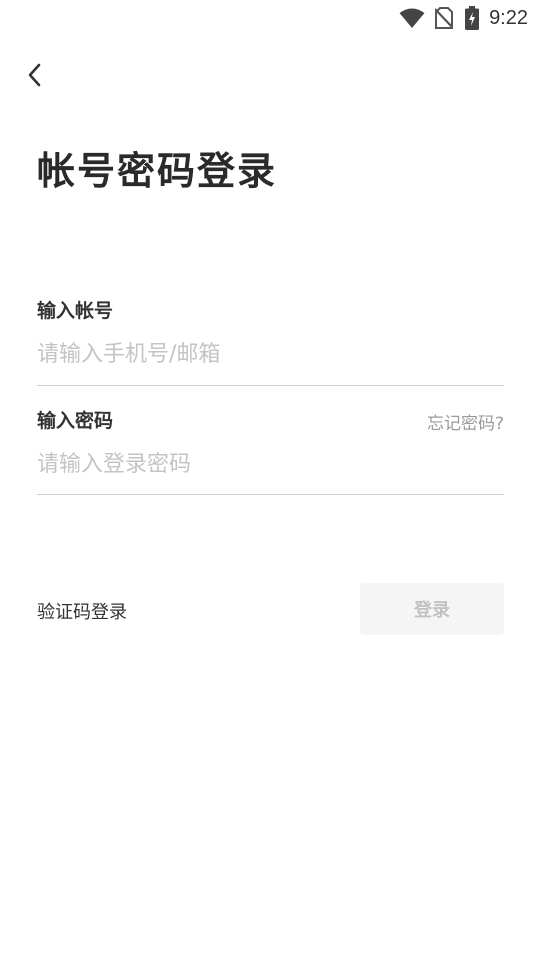  I want to click on account-label: 输入帐号, so click(75, 311).